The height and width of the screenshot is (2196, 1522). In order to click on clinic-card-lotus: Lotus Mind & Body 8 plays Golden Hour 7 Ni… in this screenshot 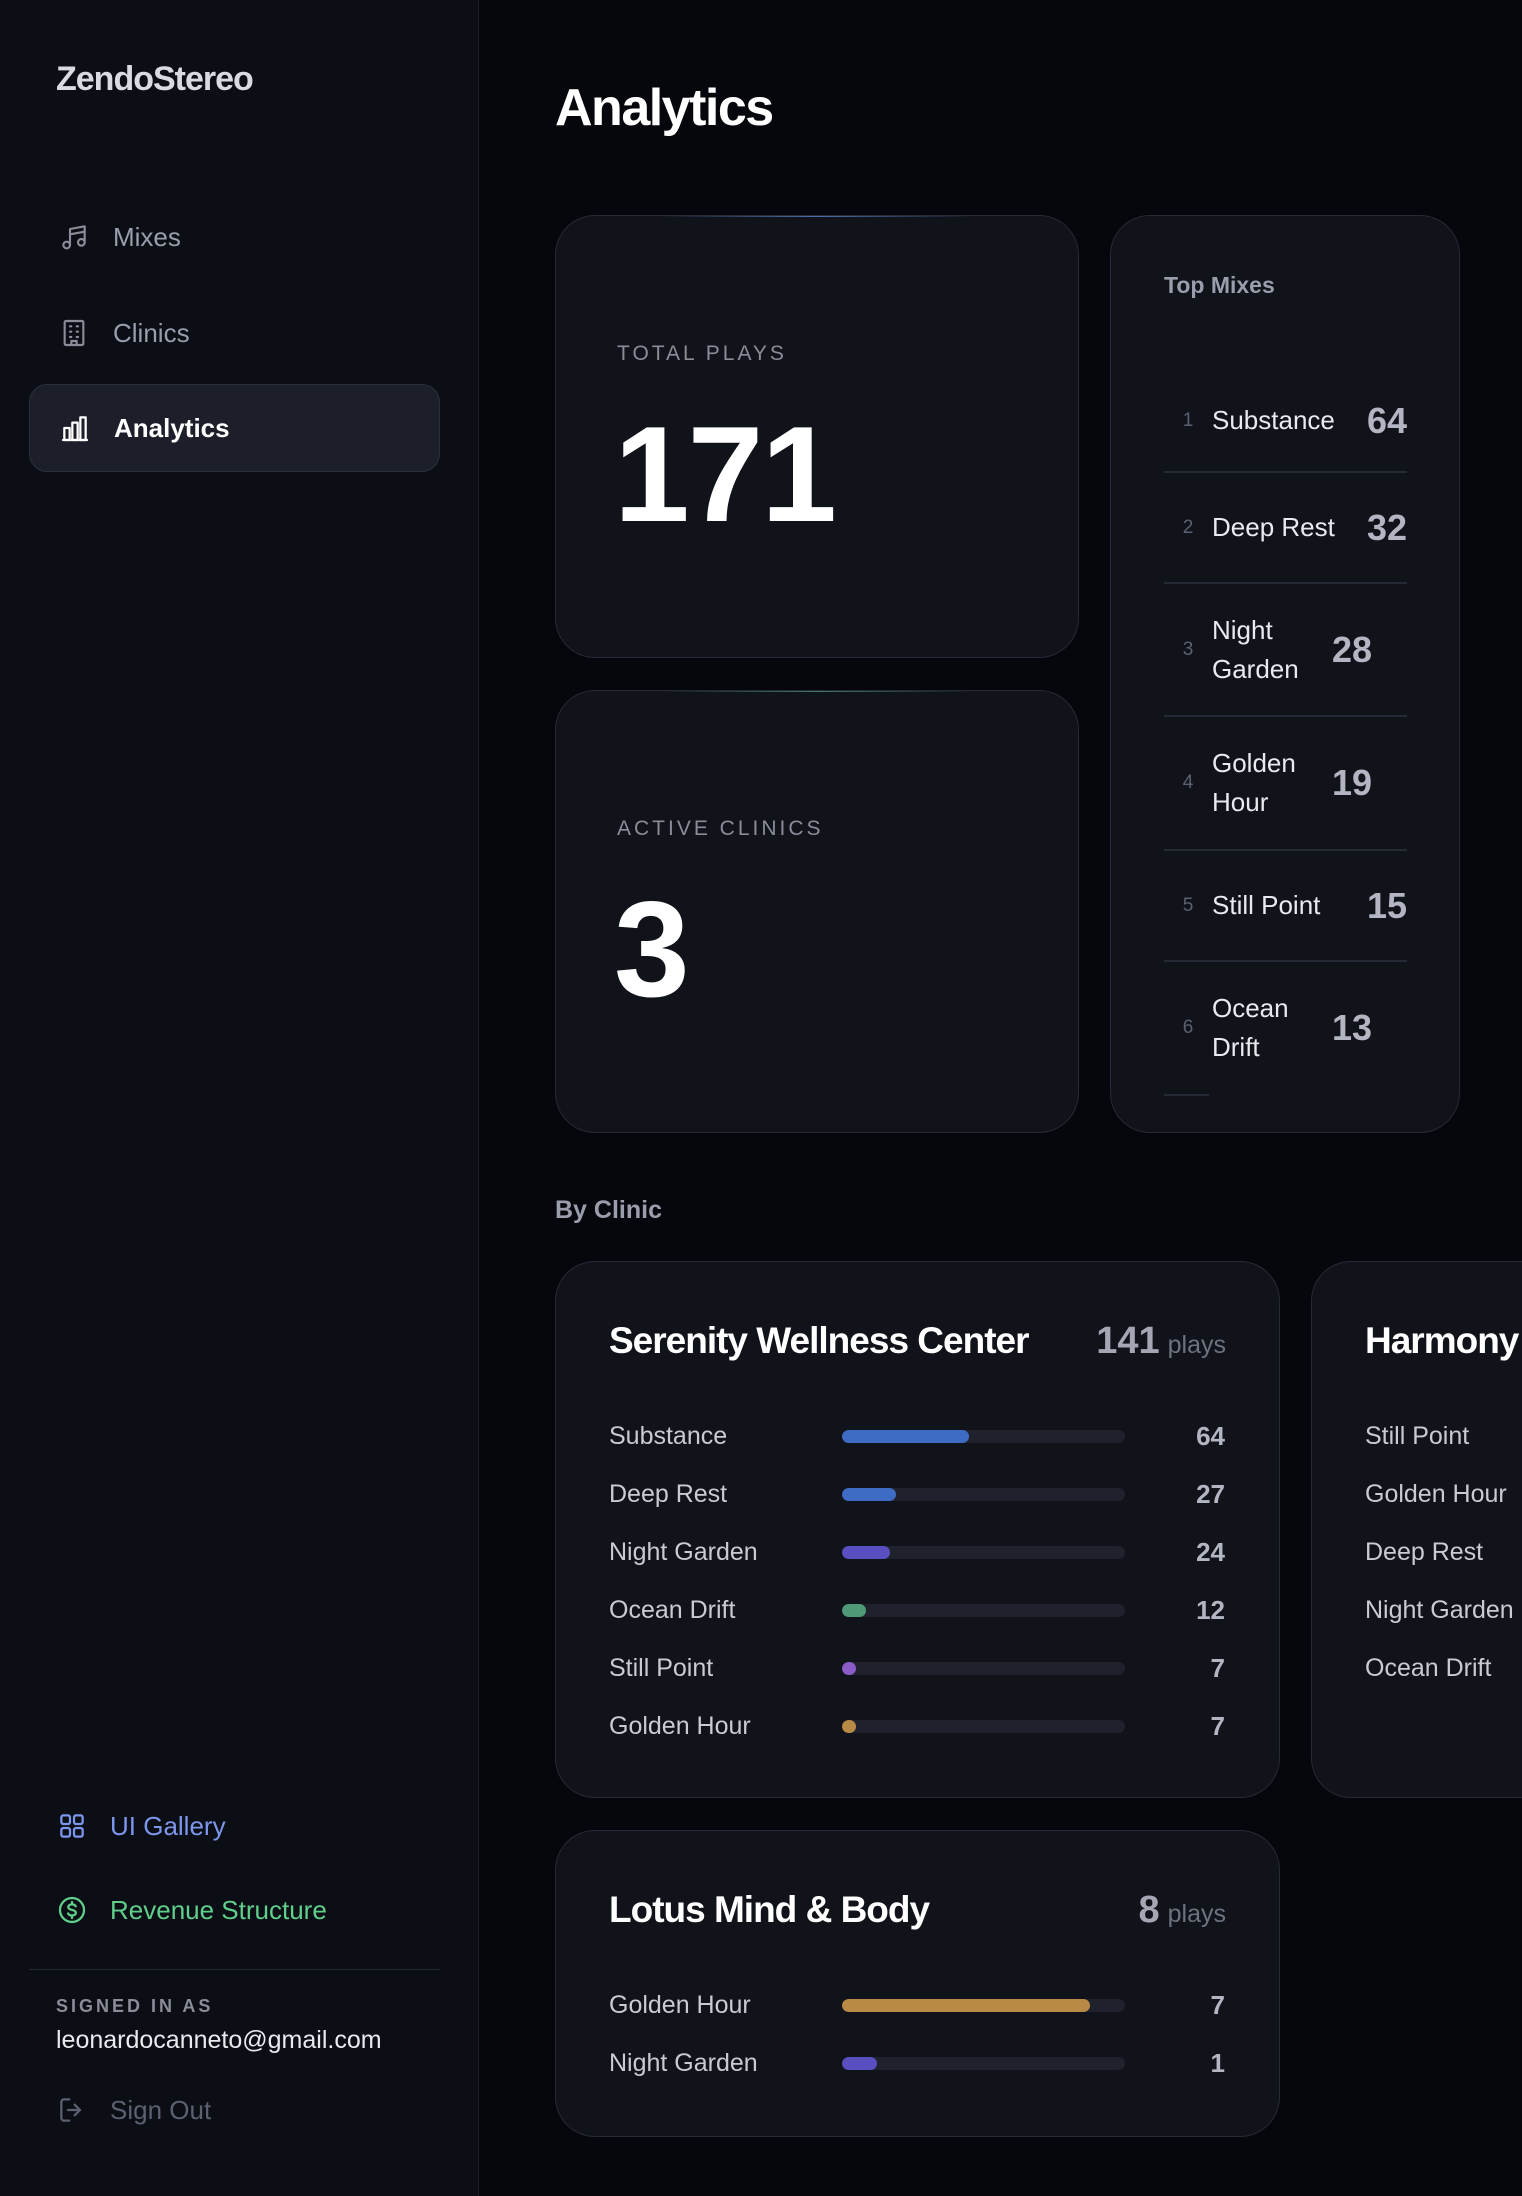, I will do `click(917, 1983)`.